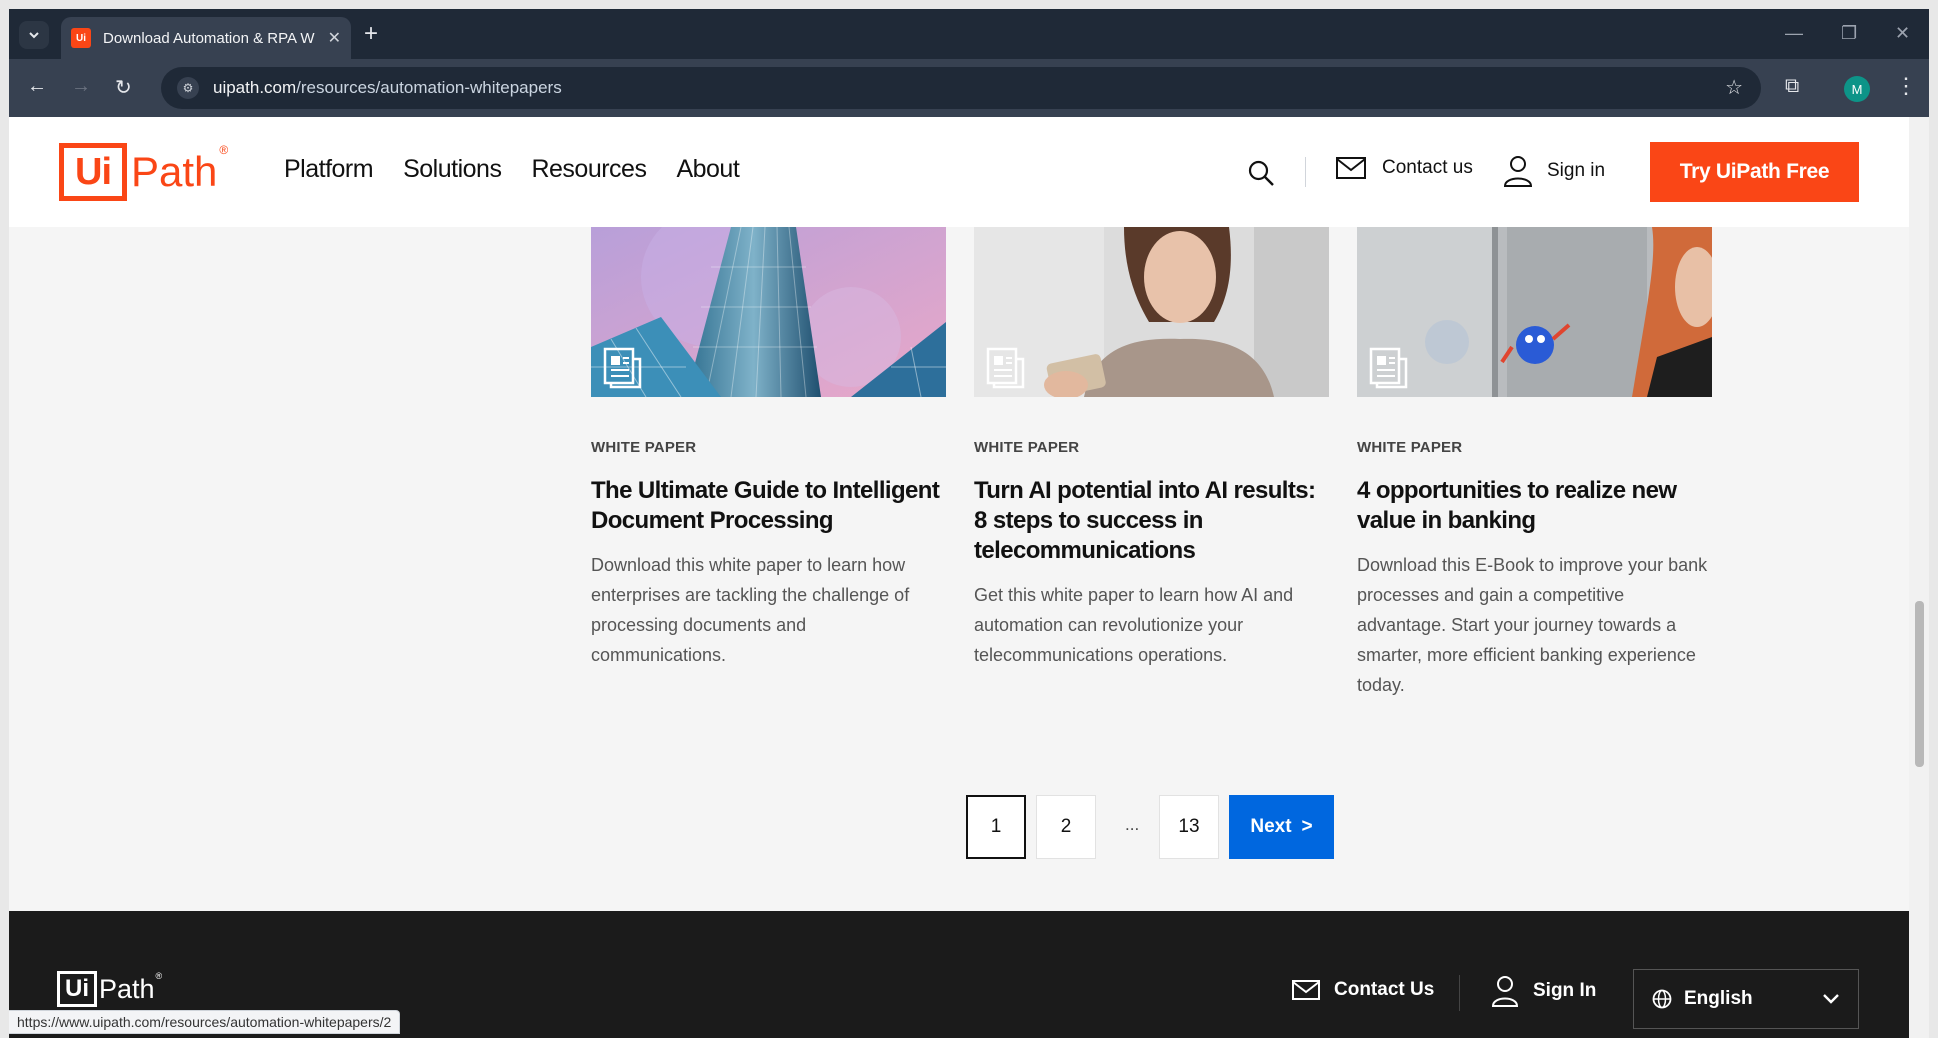  I want to click on language-selector: English, so click(1746, 999).